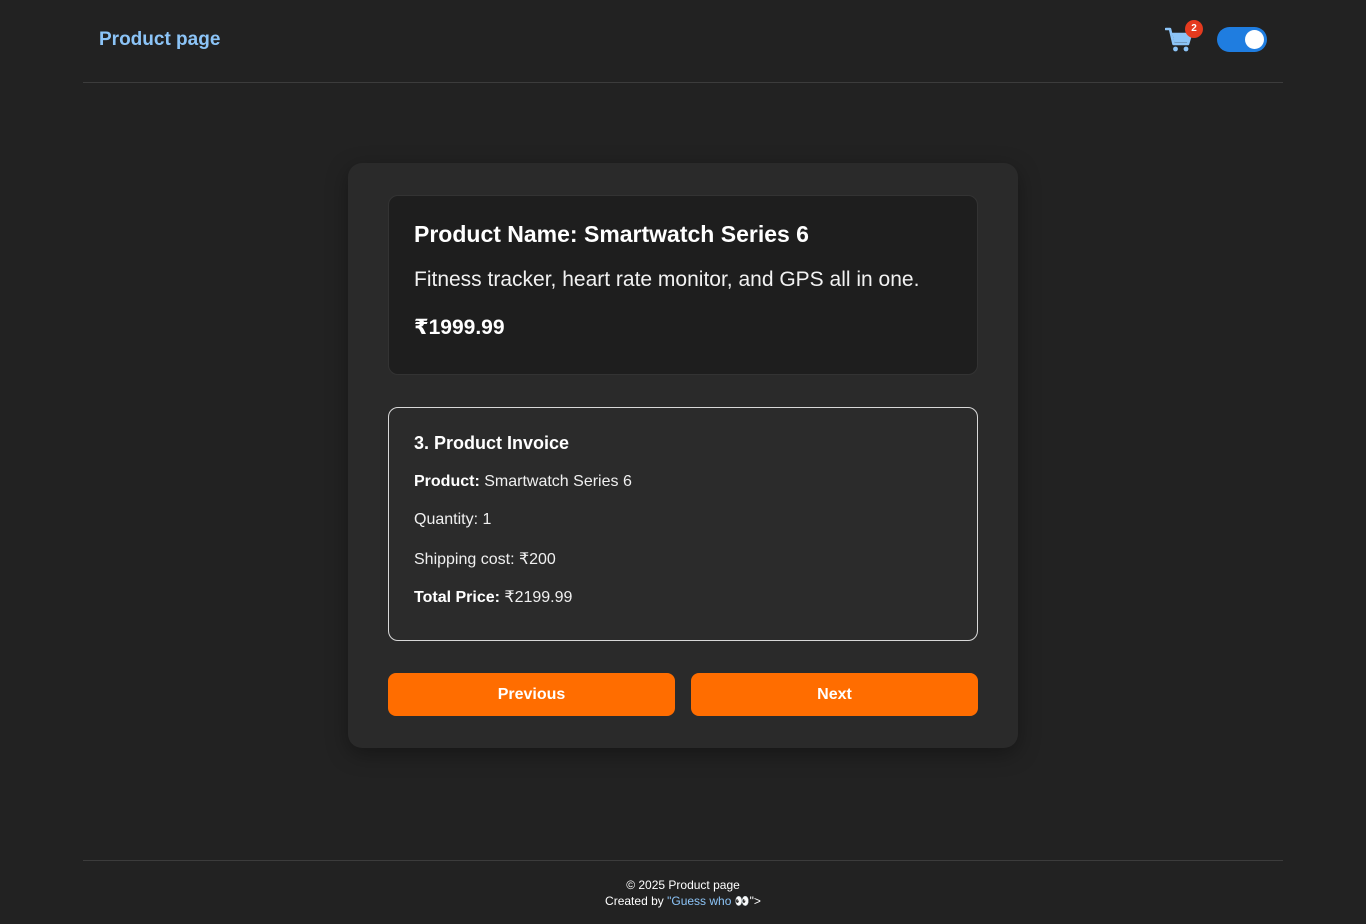 This screenshot has height=924, width=1366. Describe the element at coordinates (555, 481) in the screenshot. I see `invoice-product-value: Smartwatch Series 6` at that location.